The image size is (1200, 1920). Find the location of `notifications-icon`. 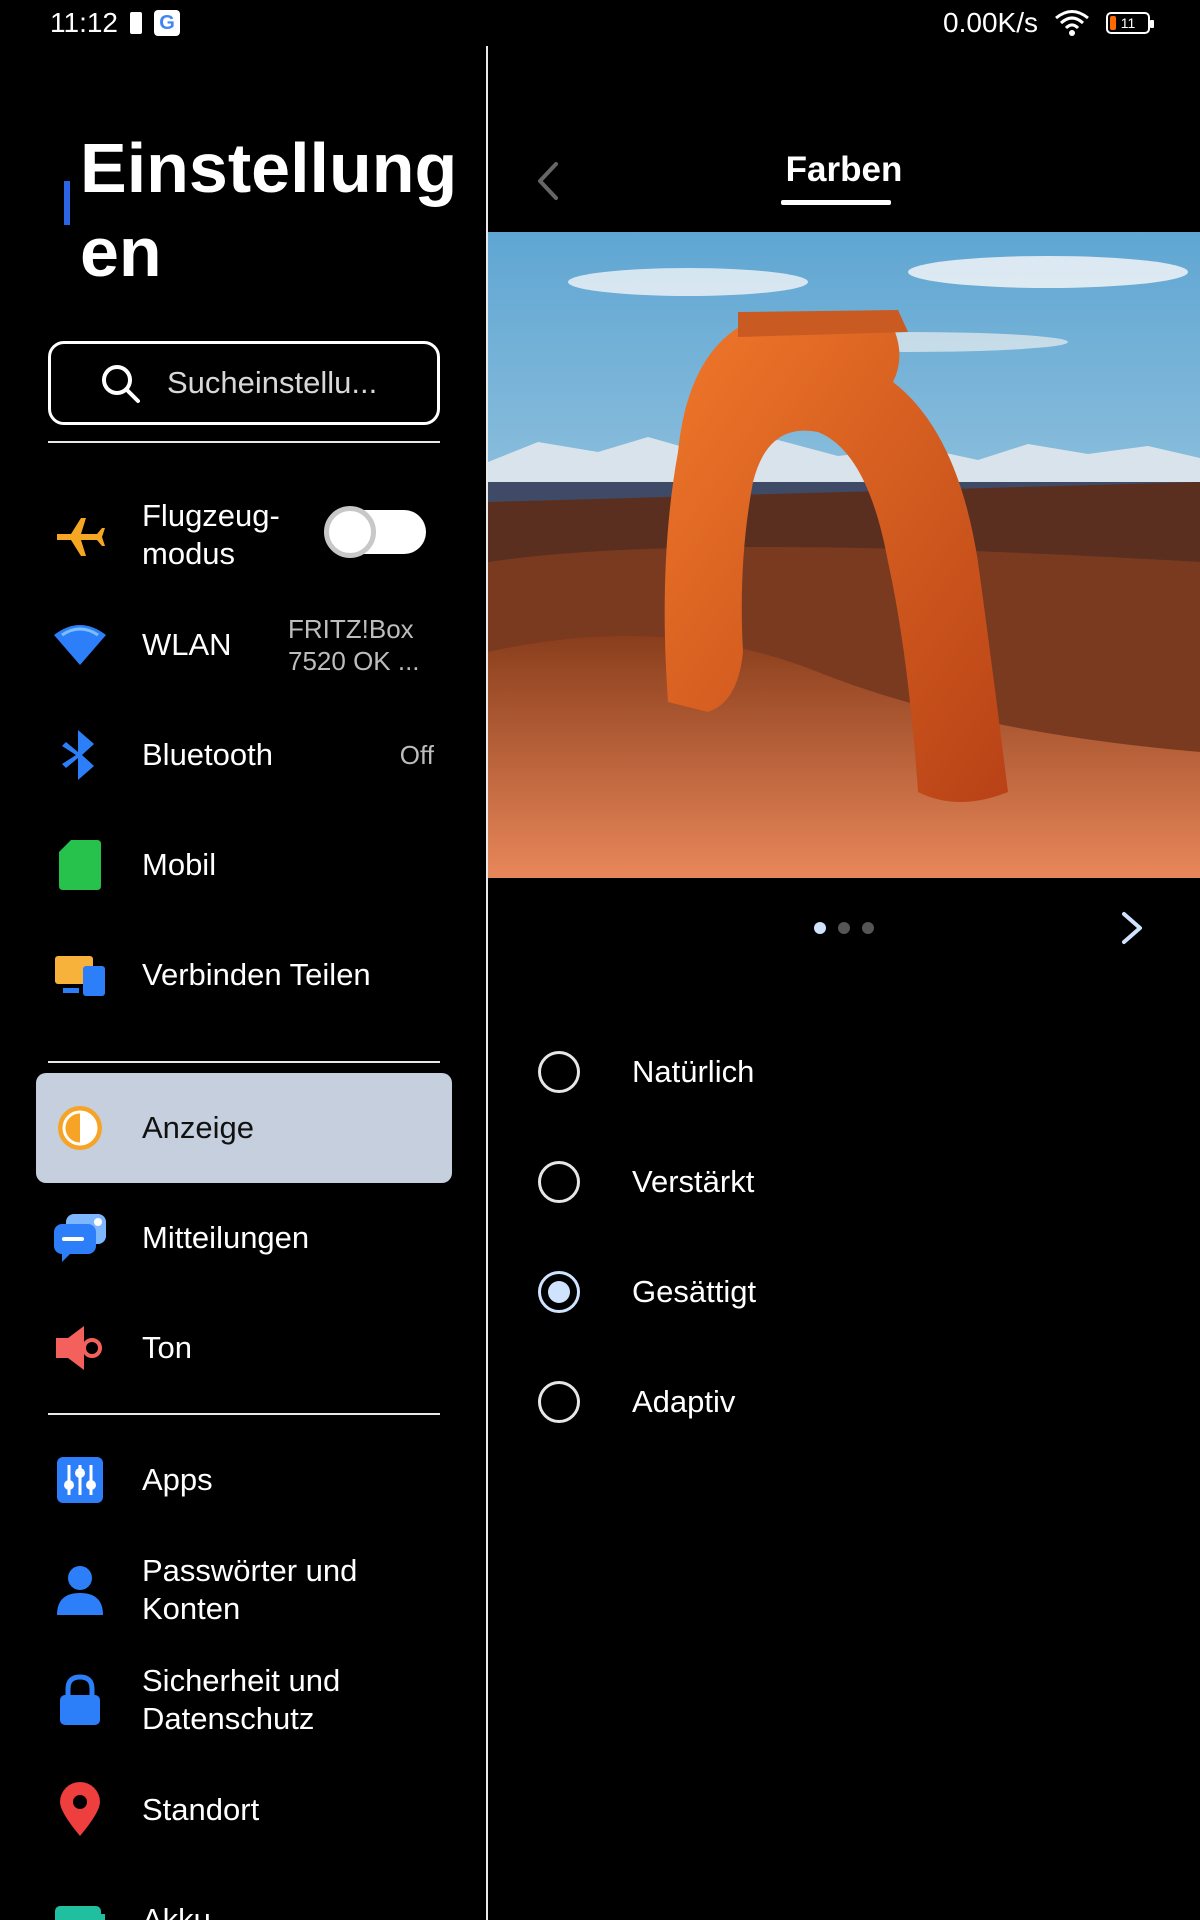

notifications-icon is located at coordinates (80, 1238).